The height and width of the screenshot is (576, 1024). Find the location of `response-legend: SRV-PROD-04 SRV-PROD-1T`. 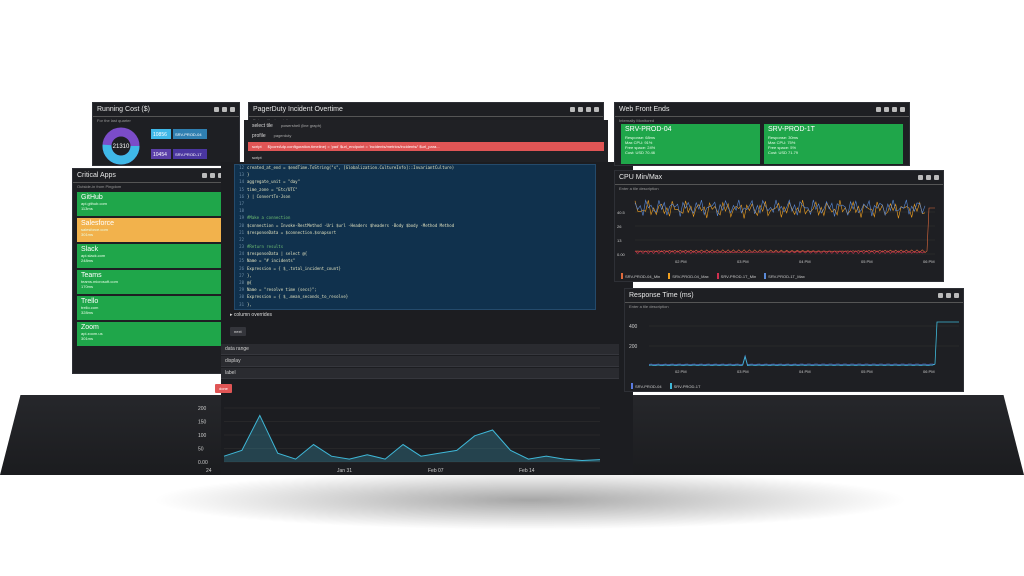

response-legend: SRV-PROD-04 SRV-PROD-1T is located at coordinates (794, 386).